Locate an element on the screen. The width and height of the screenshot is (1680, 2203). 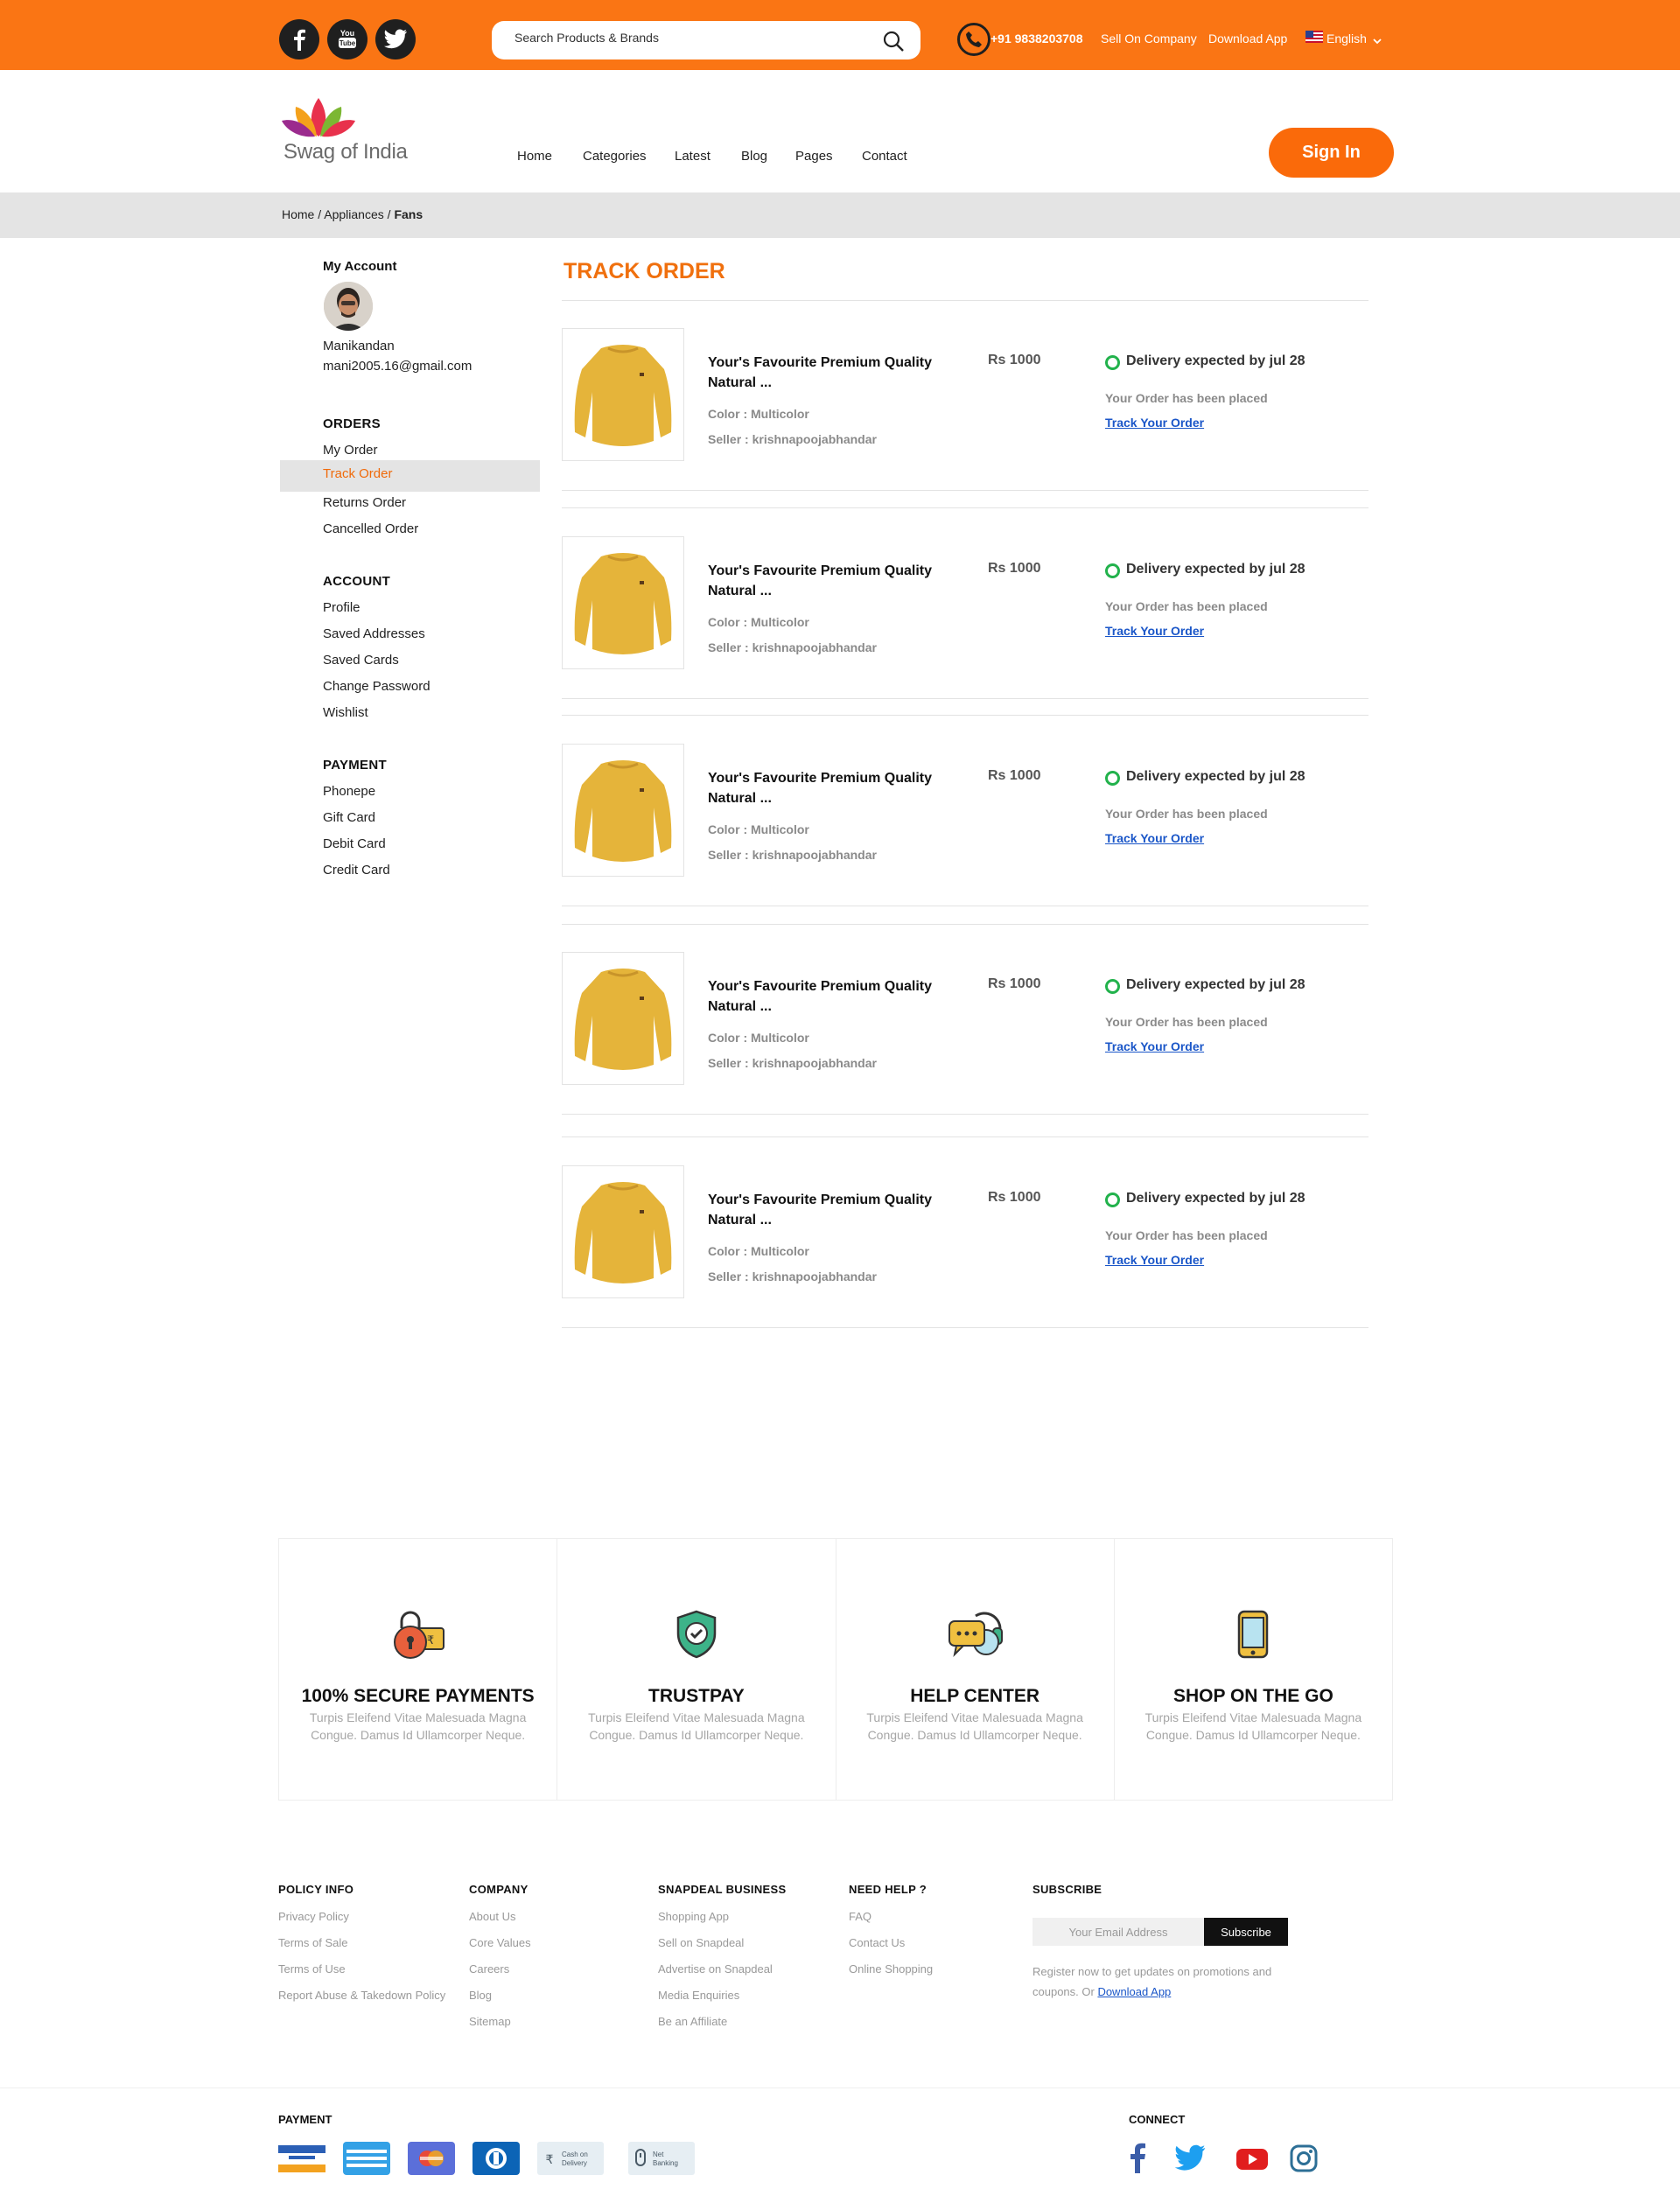
order-seller: Seller : krishnapoojabhandar is located at coordinates (792, 1276).